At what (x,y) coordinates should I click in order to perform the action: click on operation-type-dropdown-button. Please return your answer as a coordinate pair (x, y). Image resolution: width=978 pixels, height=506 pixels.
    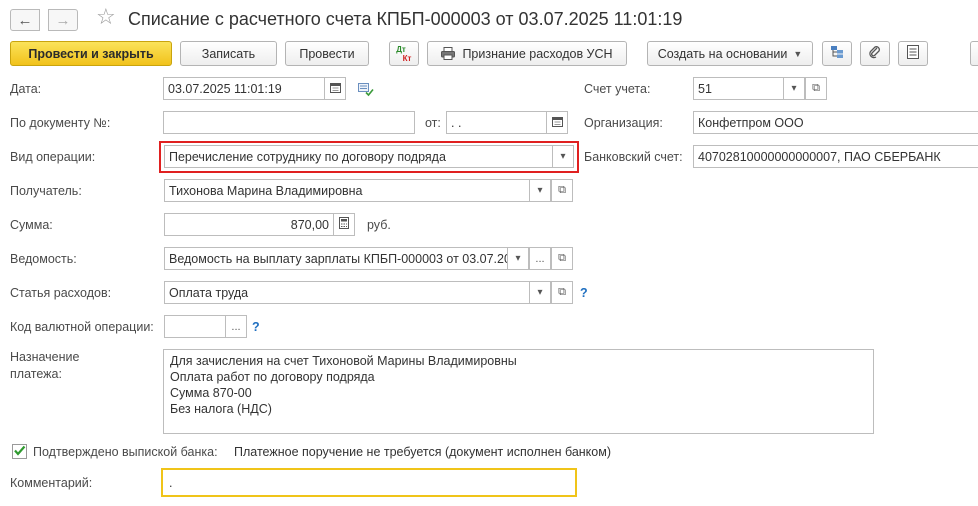
    Looking at the image, I should click on (563, 156).